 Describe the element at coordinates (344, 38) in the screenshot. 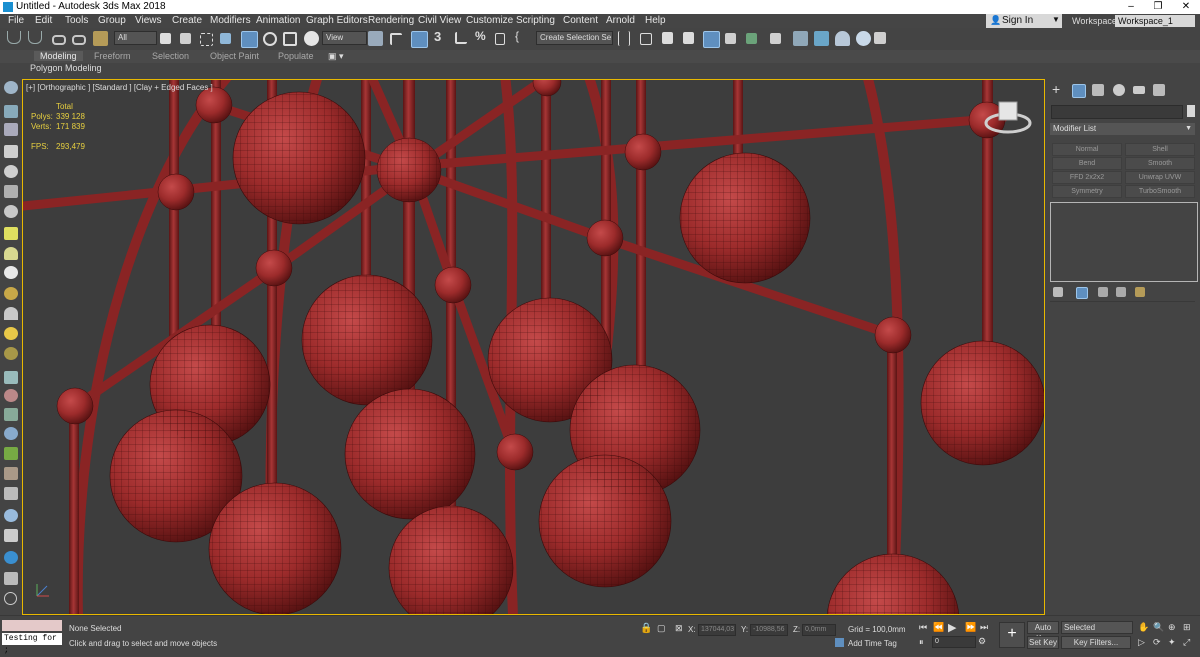

I see `reference-coordinate-dropdown: View` at that location.